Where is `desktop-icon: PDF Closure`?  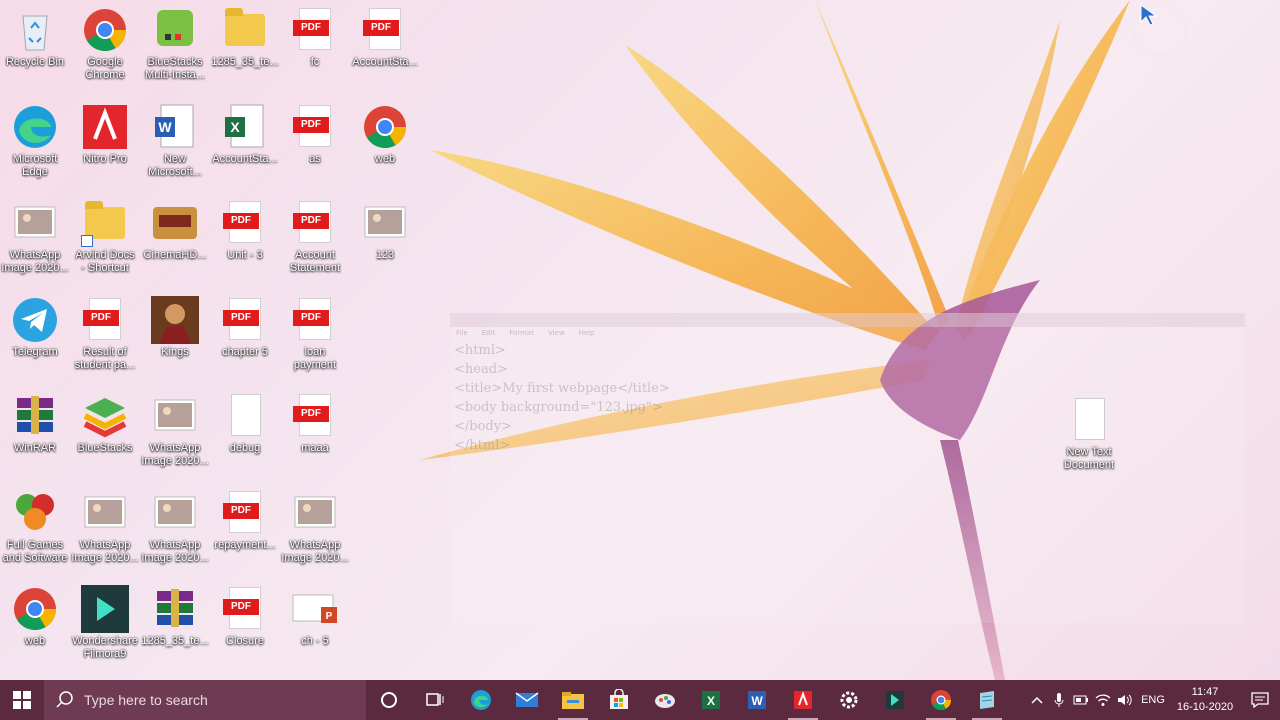
desktop-icon: PDF Closure is located at coordinates (245, 625).